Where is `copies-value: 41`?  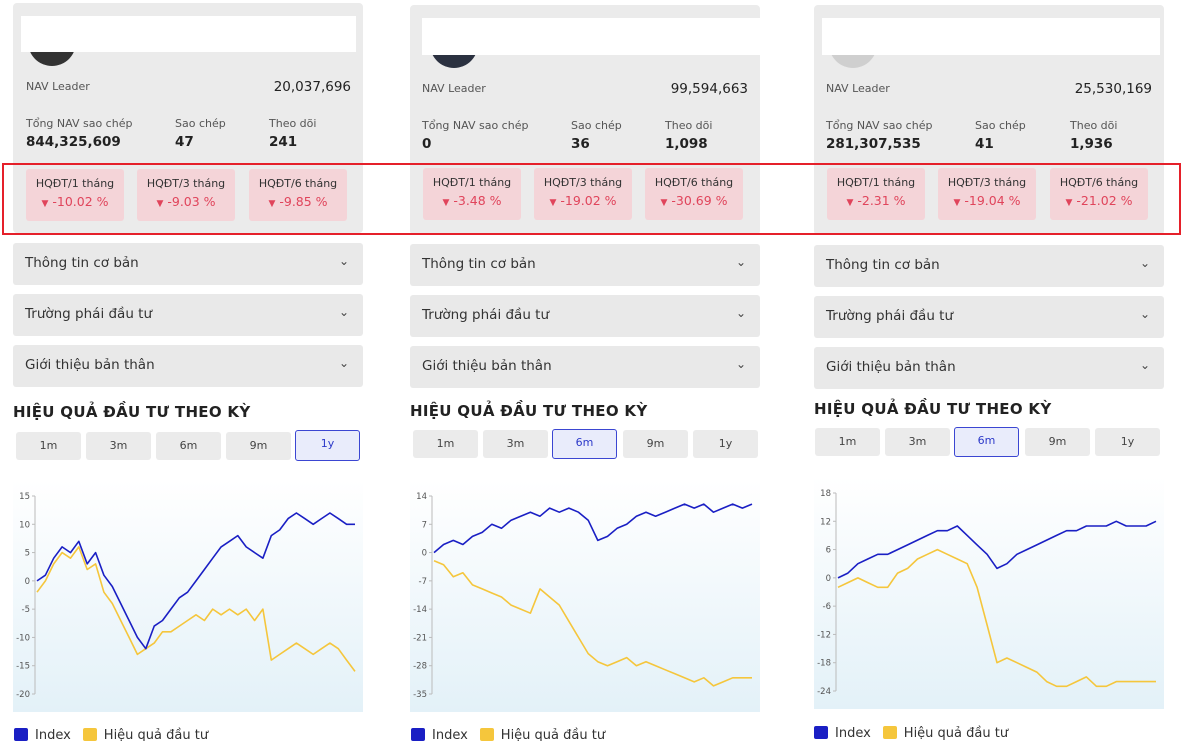
copies-value: 41 is located at coordinates (984, 144).